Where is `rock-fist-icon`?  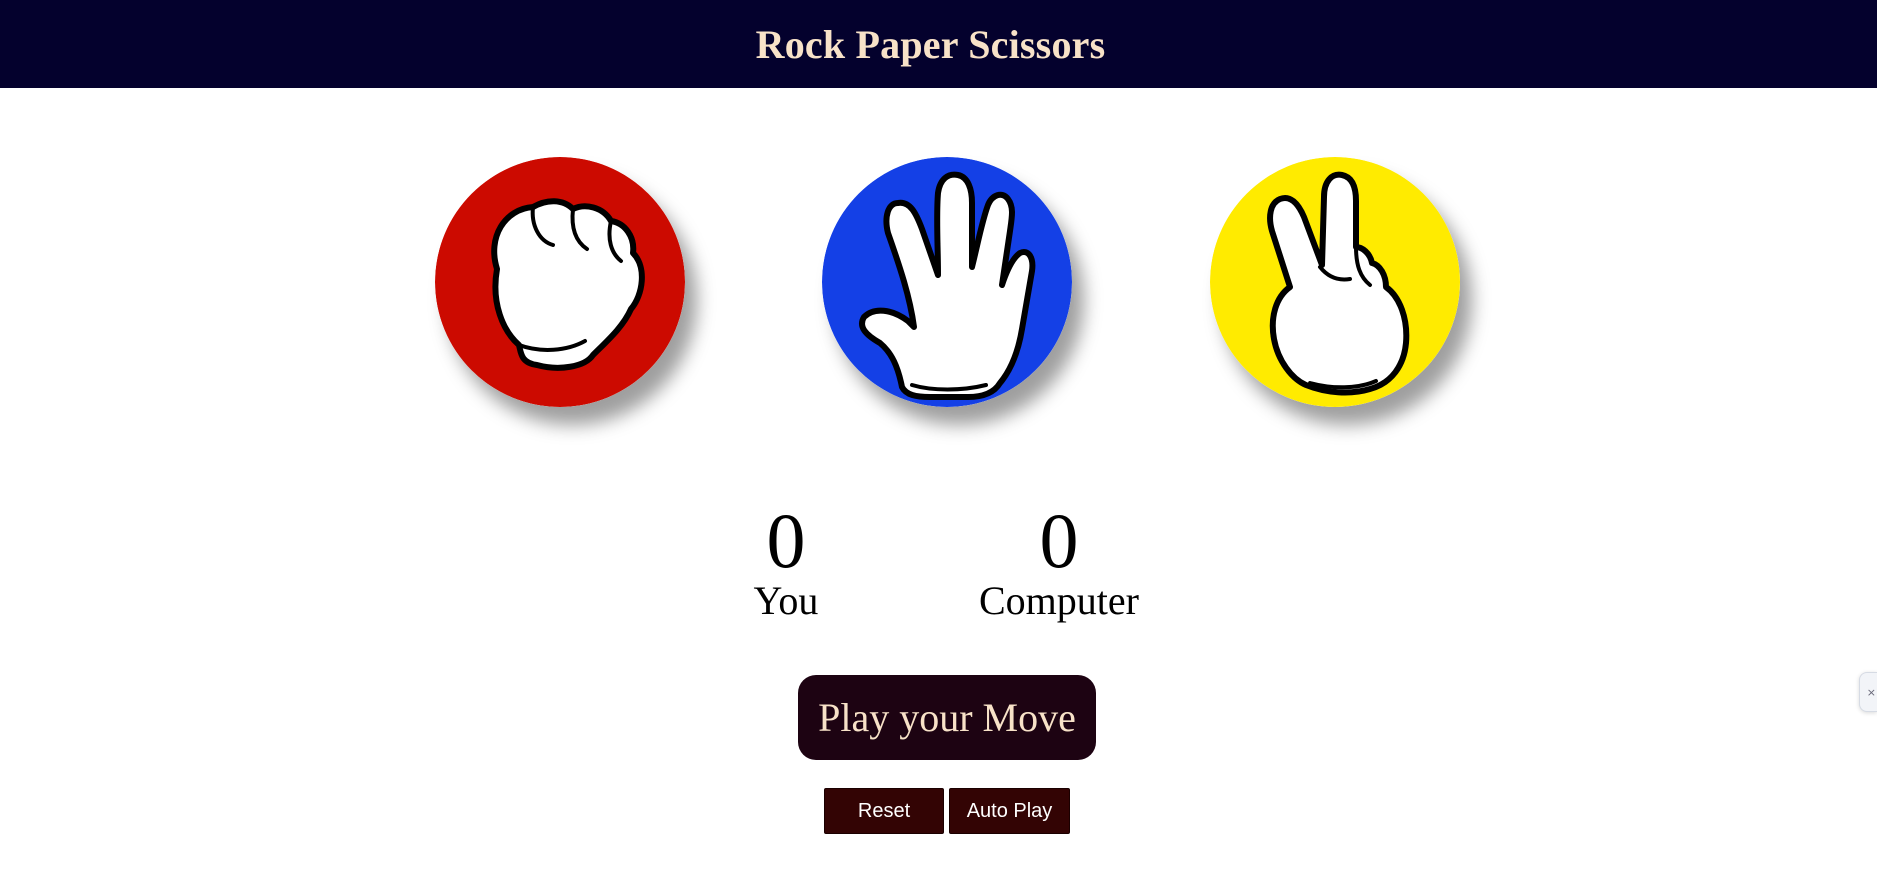 rock-fist-icon is located at coordinates (560, 282).